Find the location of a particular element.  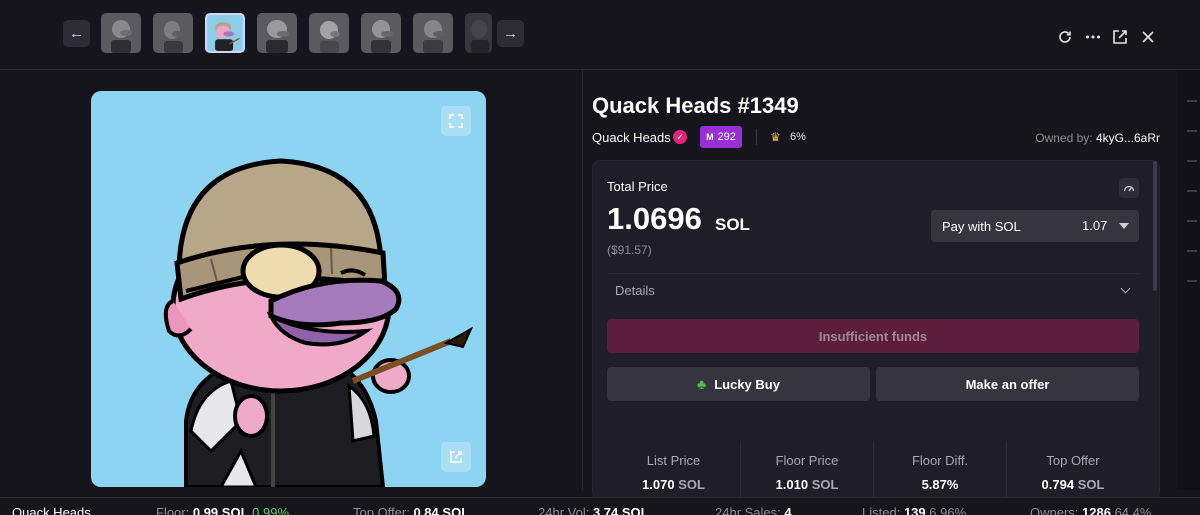

crown-icon: ♛ is located at coordinates (775, 137).